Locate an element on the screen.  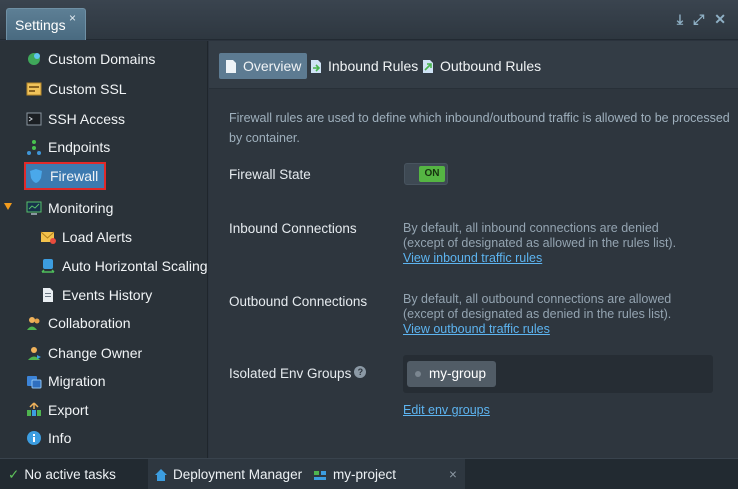
sidebar-item-label: SSH Access is located at coordinates (87, 119).